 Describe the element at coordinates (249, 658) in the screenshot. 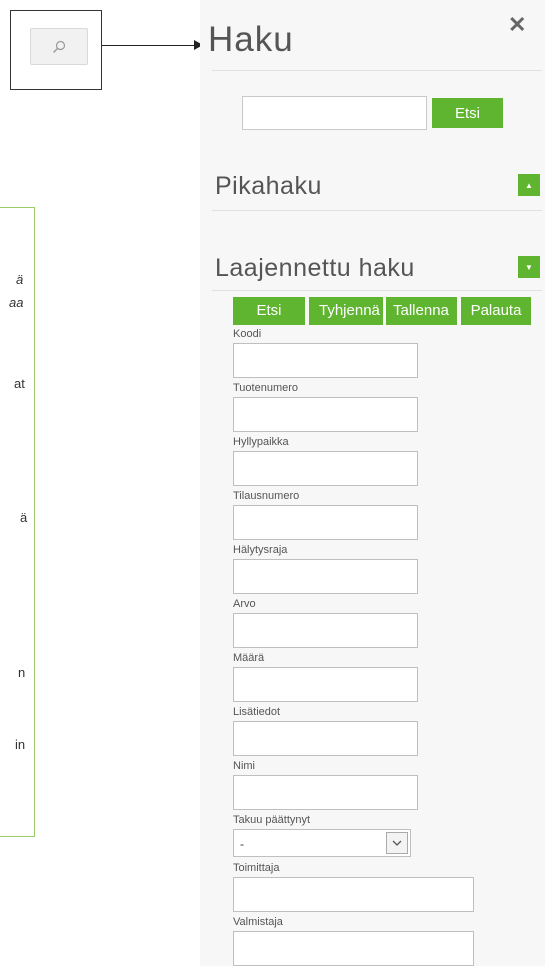

I see `quantity-label: Määrä` at that location.